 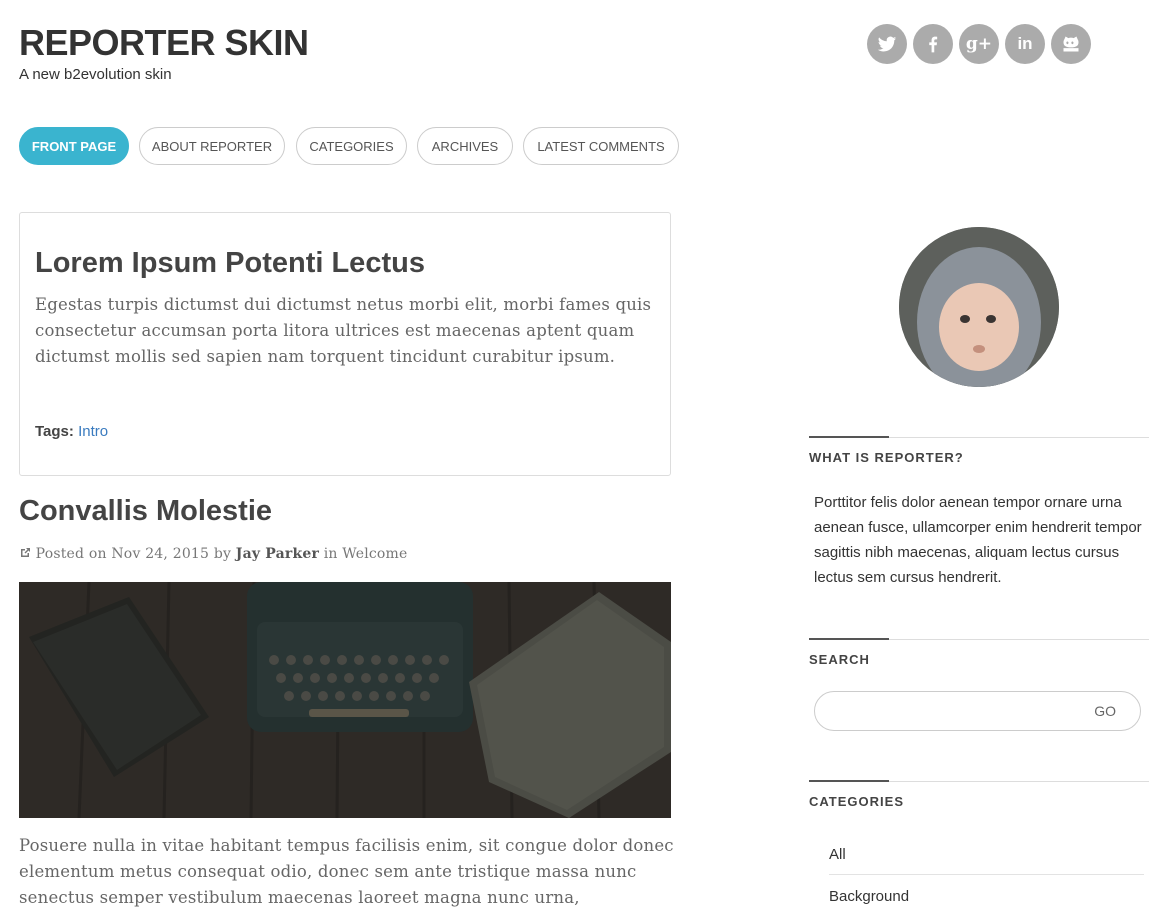 What do you see at coordinates (74, 146) in the screenshot?
I see `nav-front-page: FRONT PAGE` at bounding box center [74, 146].